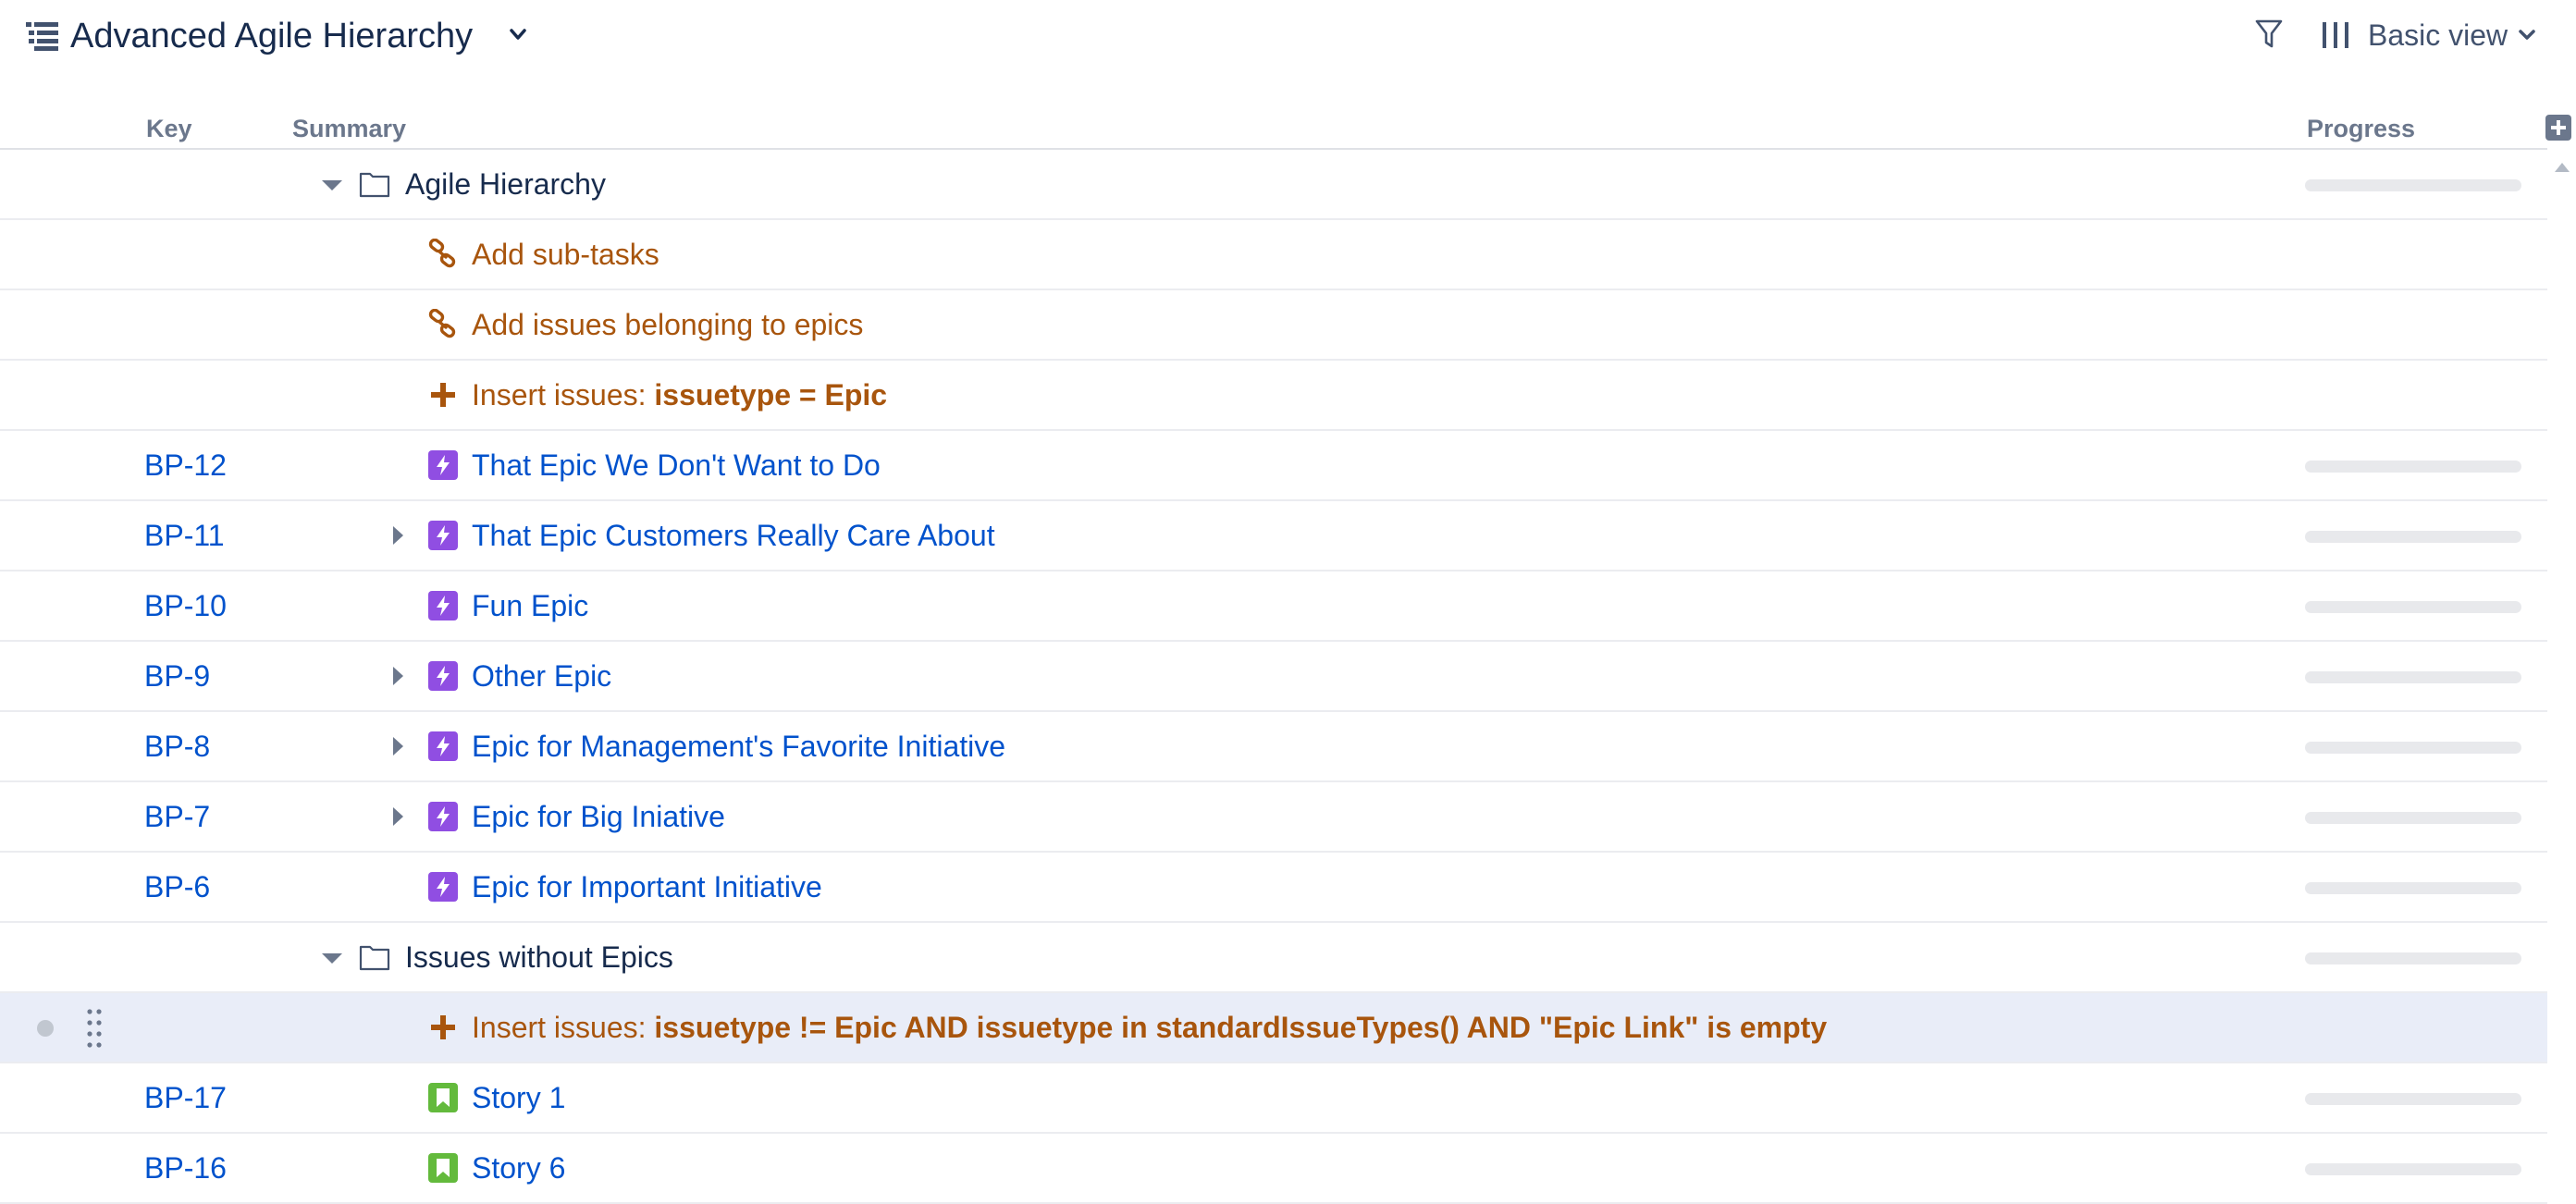 The width and height of the screenshot is (2576, 1204). I want to click on table-row: Add issues belonging to epics, so click(1273, 325).